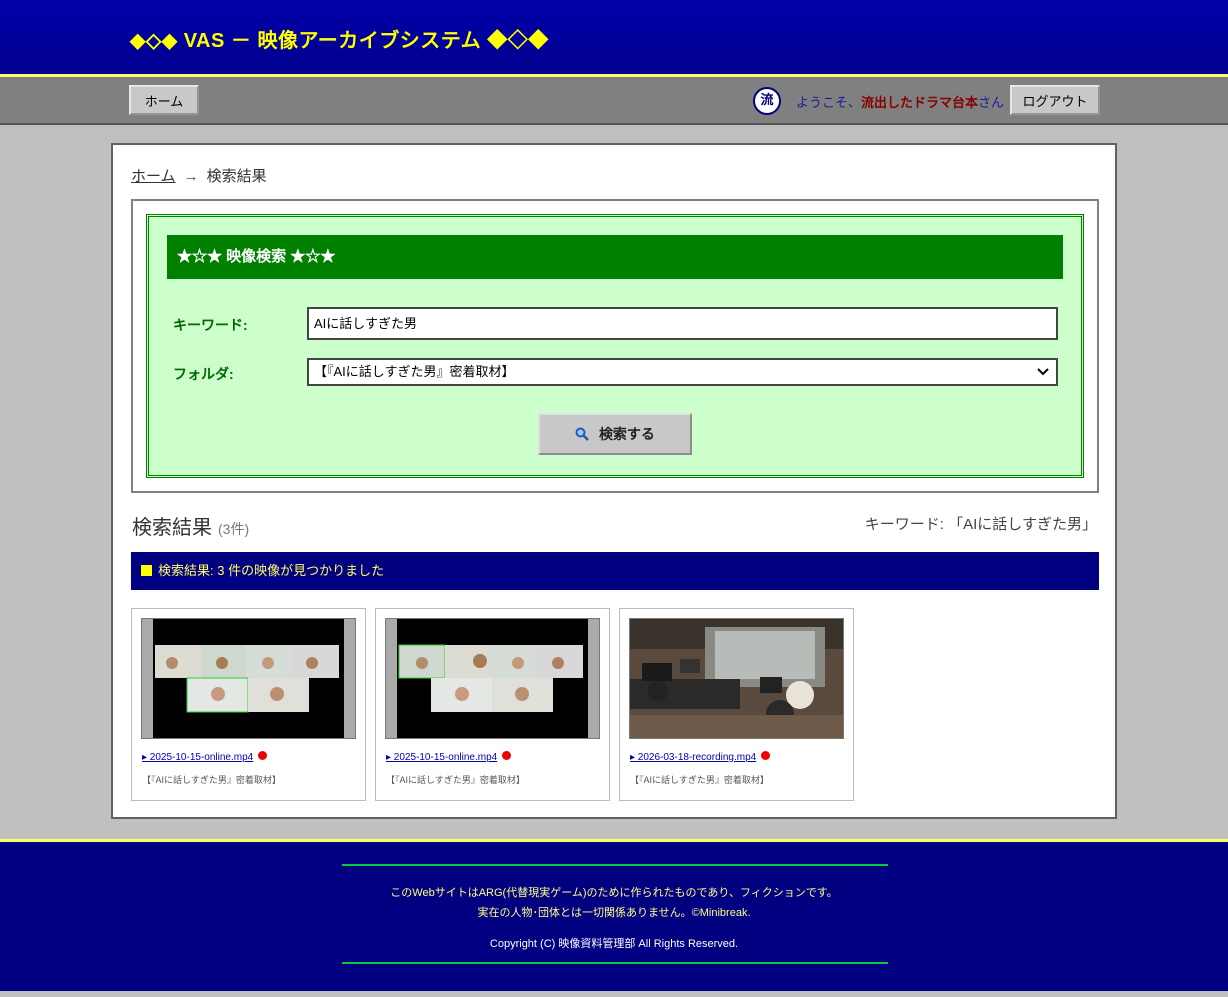  Describe the element at coordinates (172, 528) in the screenshot. I see `results-title-text: 検索結果` at that location.